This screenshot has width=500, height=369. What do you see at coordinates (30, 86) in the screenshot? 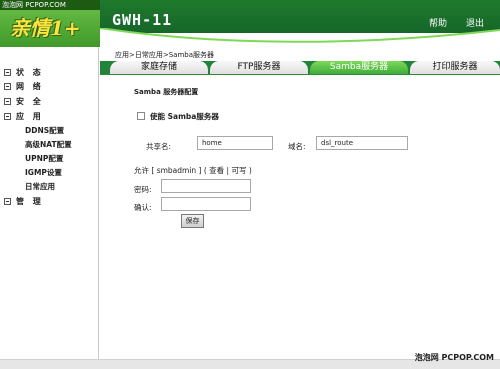
I see `sidebar-item-label: 网 络` at bounding box center [30, 86].